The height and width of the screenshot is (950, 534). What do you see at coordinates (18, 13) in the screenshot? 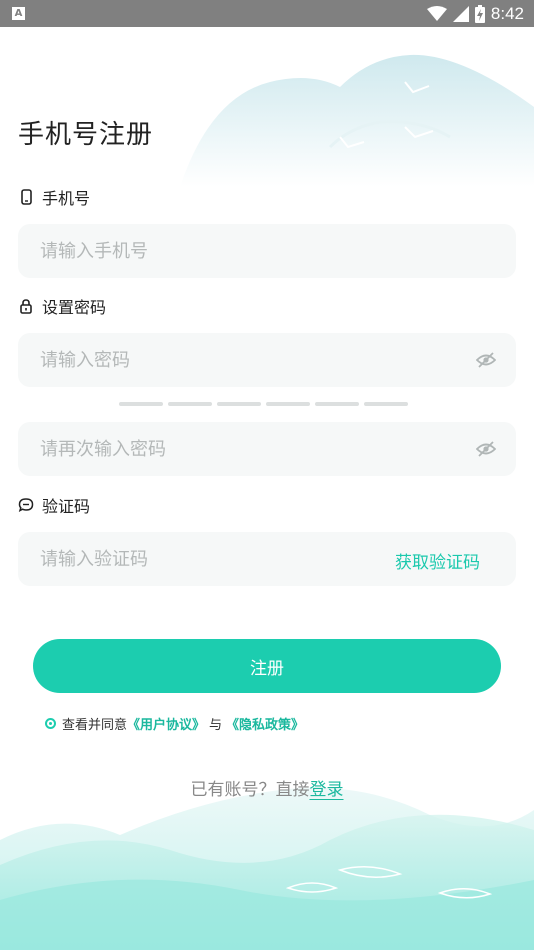
I see `notification-a-icon: A` at bounding box center [18, 13].